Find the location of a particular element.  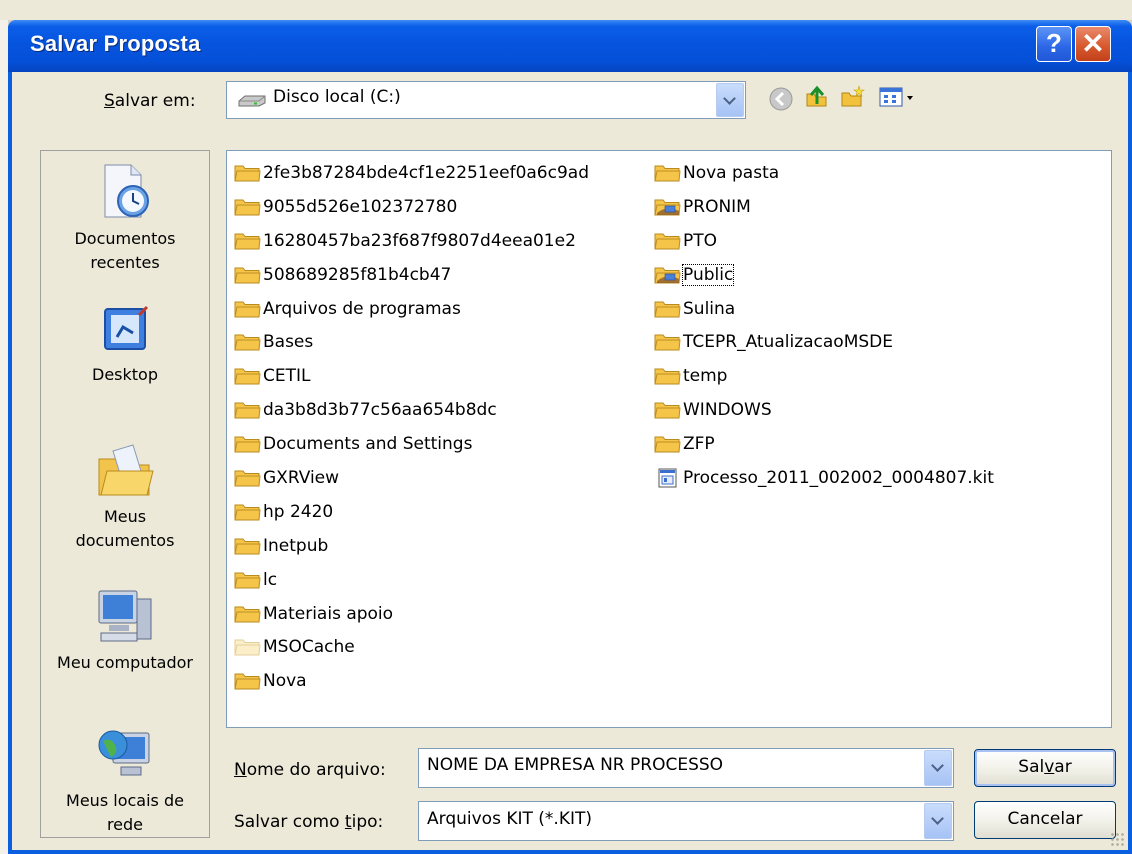

item-name: 9055d526e102372780 is located at coordinates (360, 206).